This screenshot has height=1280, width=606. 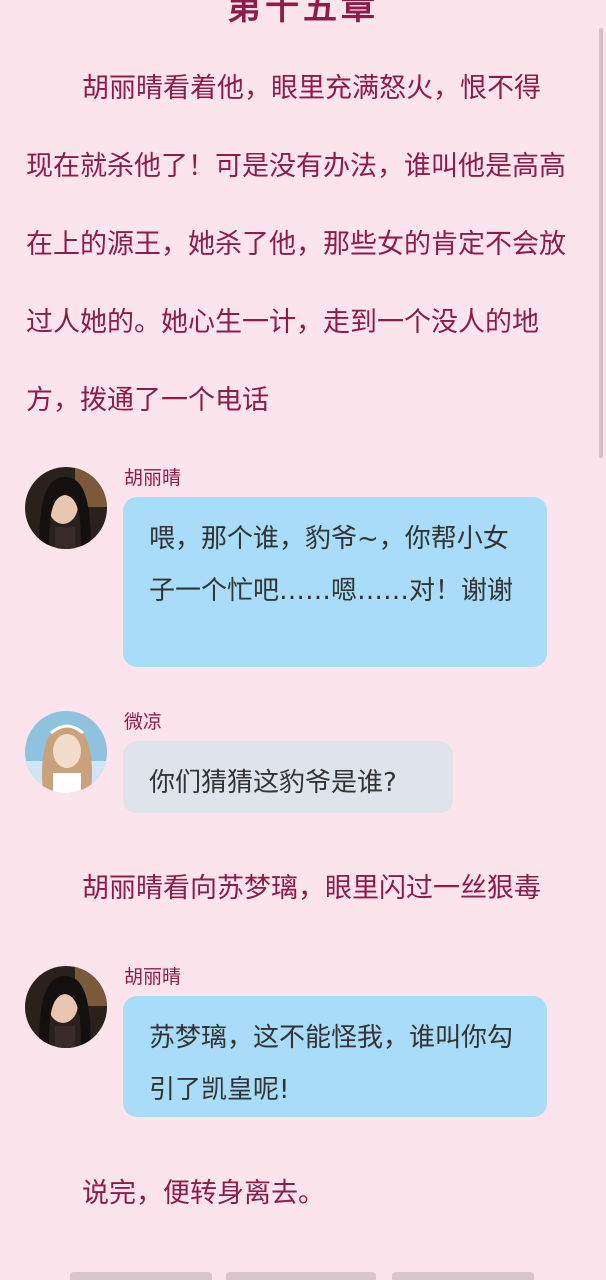 What do you see at coordinates (143, 722) in the screenshot?
I see `speaker-name: 微凉` at bounding box center [143, 722].